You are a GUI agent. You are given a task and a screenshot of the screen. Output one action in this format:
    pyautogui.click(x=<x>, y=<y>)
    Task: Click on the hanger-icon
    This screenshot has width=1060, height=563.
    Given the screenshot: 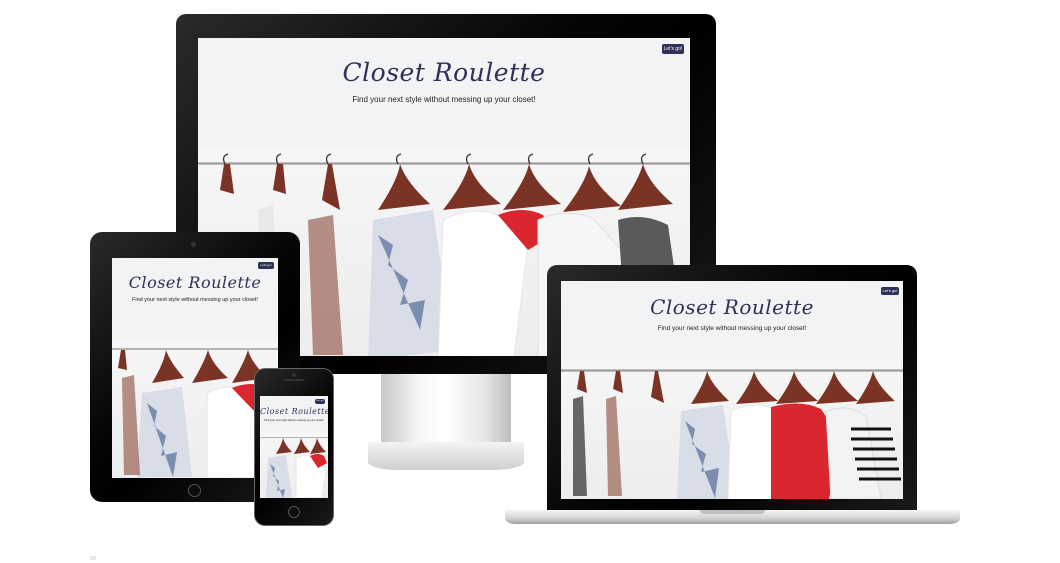 What is the action you would take?
    pyautogui.click(x=434, y=159)
    